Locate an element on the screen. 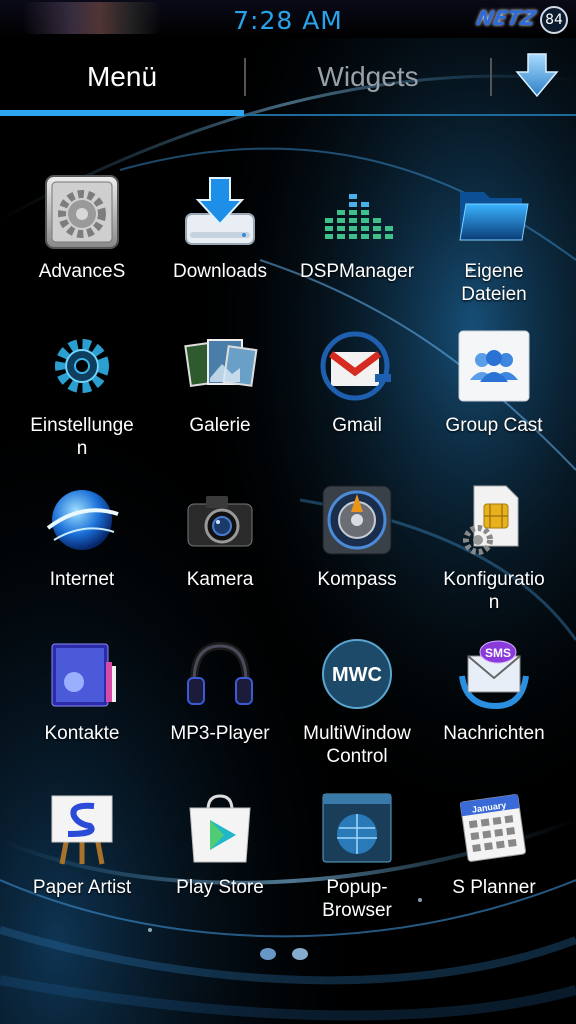 This screenshot has width=576, height=1024. app-group-cast: Group Cast is located at coordinates (494, 382).